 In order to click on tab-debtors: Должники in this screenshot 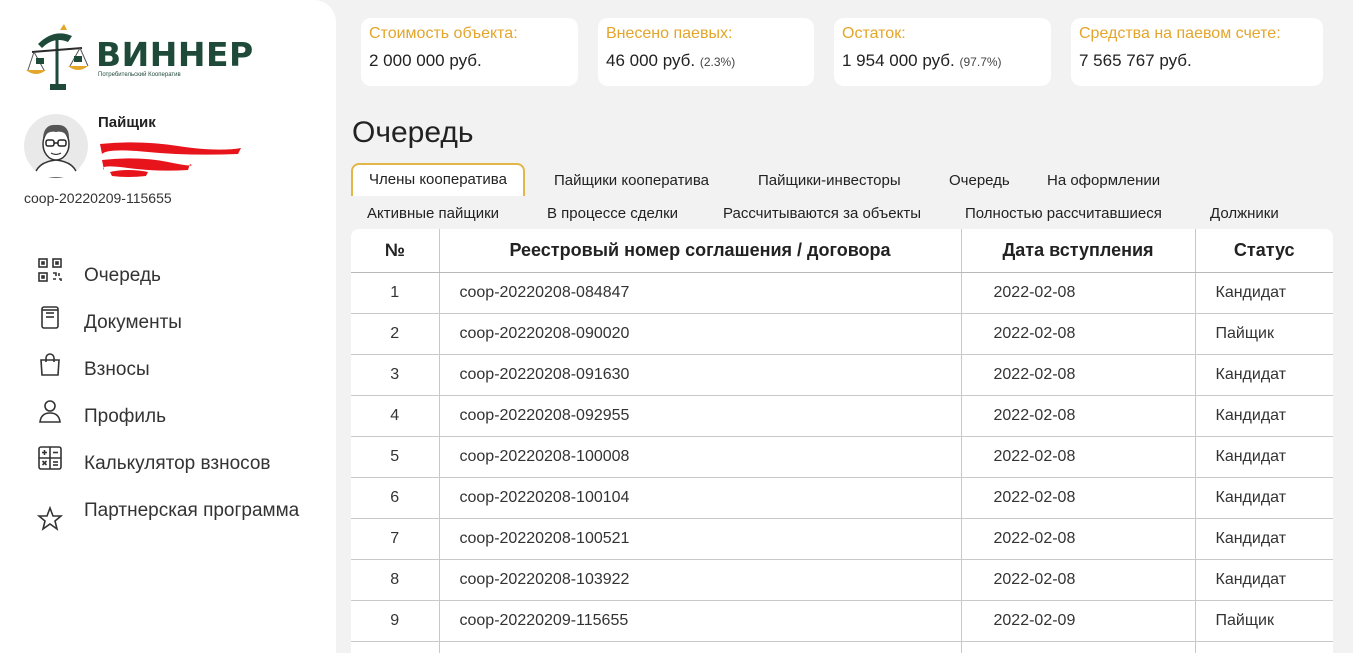, I will do `click(1244, 213)`.